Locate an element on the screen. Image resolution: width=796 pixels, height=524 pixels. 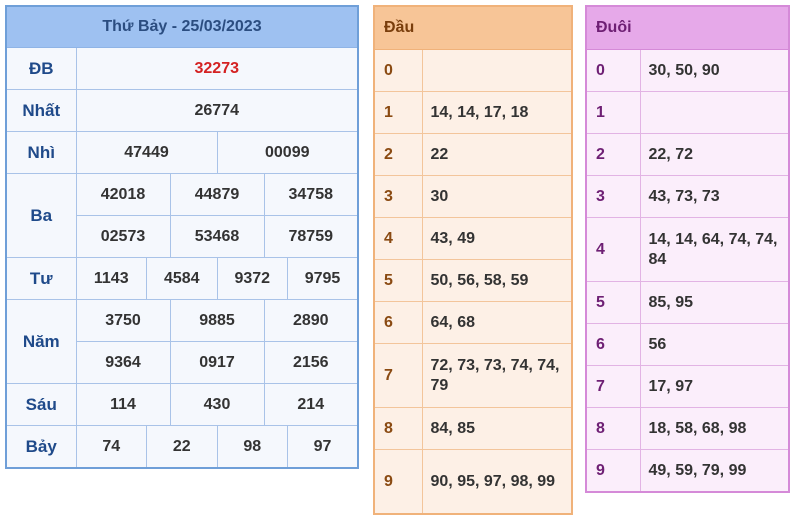
tail-row: 9 49, 59, 79, 99 is located at coordinates (687, 471).